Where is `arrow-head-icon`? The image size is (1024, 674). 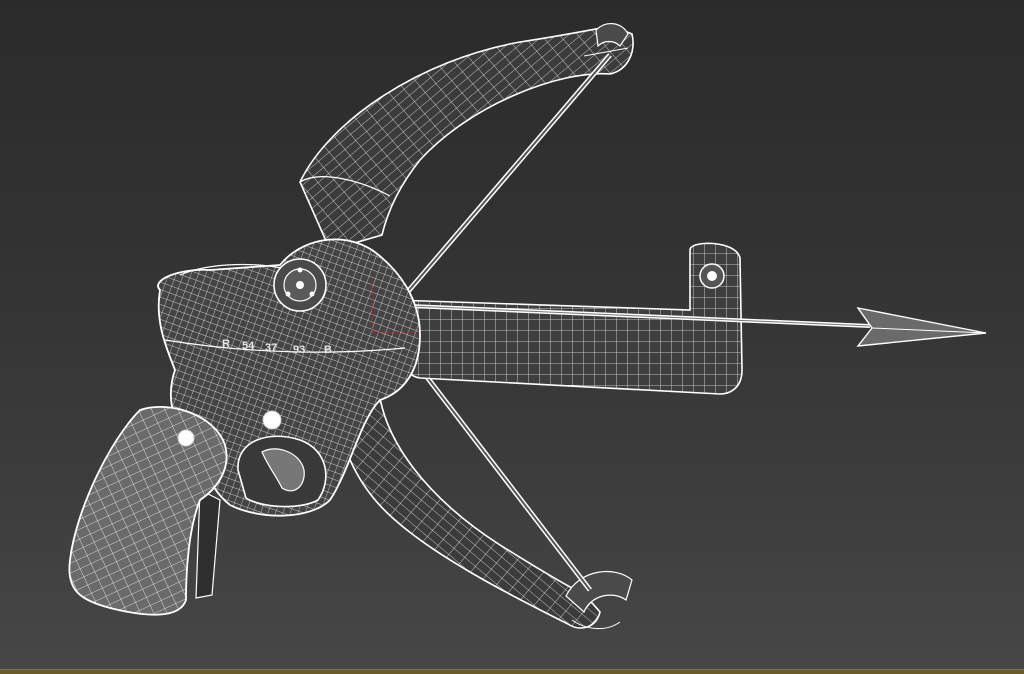 arrow-head-icon is located at coordinates (921, 326).